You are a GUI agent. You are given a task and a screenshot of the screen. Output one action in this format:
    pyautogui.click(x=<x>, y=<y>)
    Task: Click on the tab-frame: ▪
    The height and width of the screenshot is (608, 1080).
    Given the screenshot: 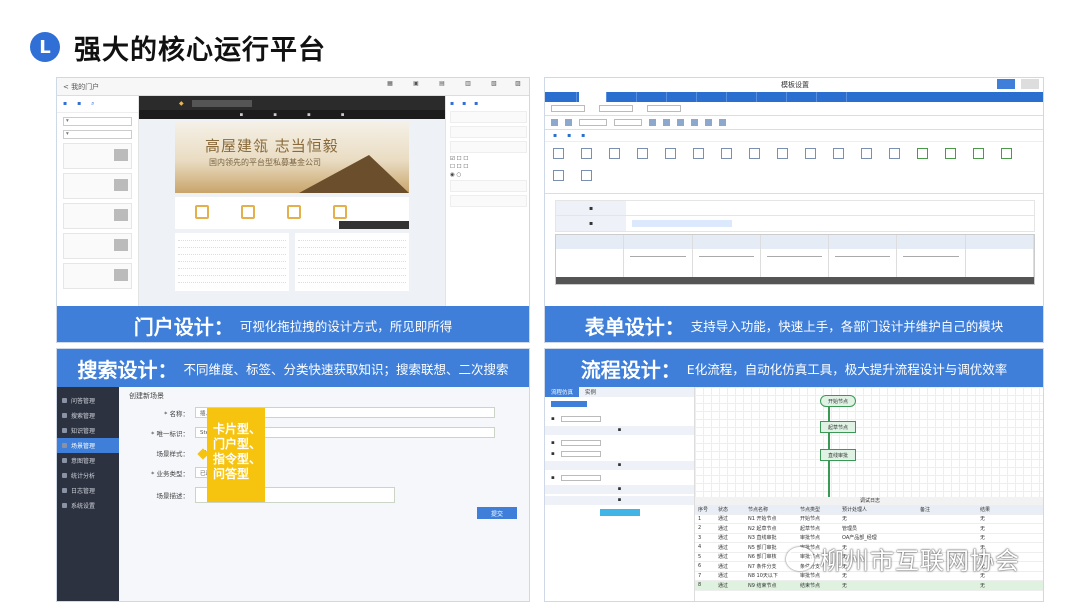 What is the action you would take?
    pyautogui.click(x=476, y=103)
    